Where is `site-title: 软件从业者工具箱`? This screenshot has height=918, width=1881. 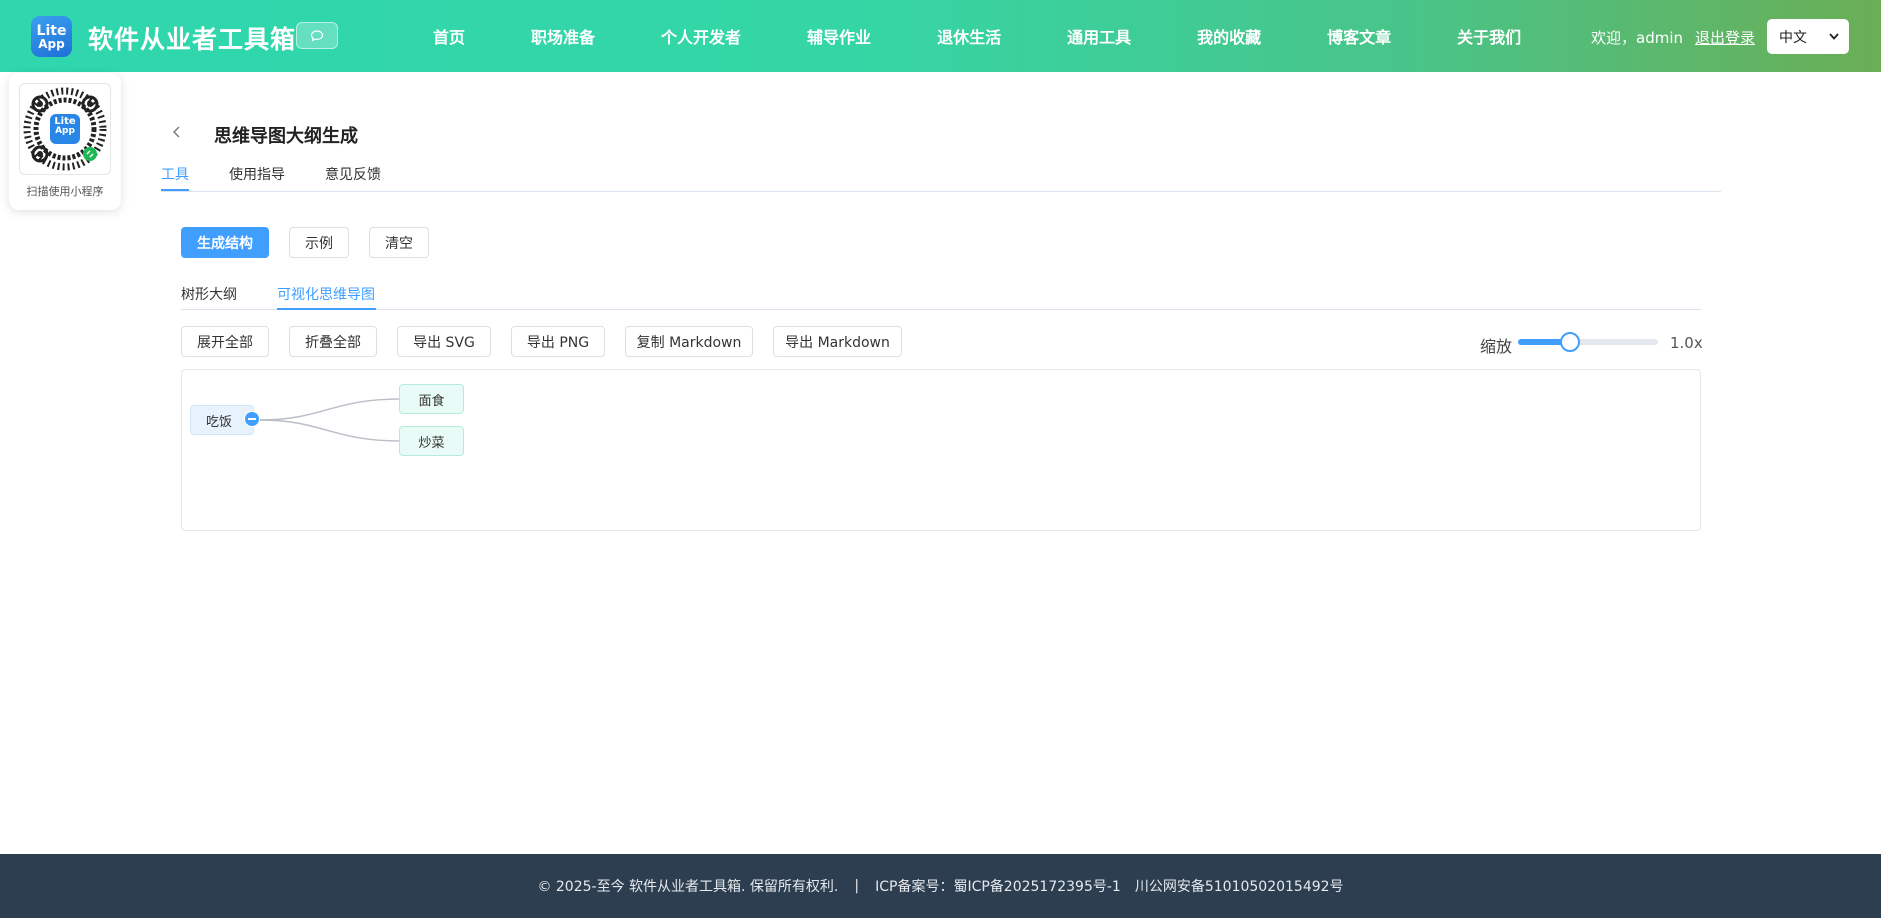
site-title: 软件从业者工具箱 is located at coordinates (192, 38).